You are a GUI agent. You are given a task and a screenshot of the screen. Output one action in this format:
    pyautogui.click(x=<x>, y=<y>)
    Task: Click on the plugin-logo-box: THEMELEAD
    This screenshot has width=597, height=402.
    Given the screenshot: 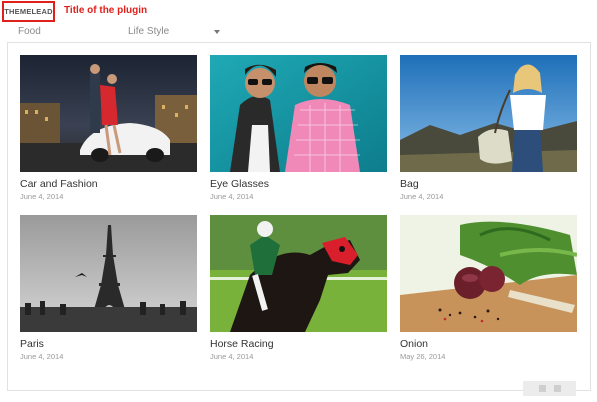 What is the action you would take?
    pyautogui.click(x=28, y=11)
    